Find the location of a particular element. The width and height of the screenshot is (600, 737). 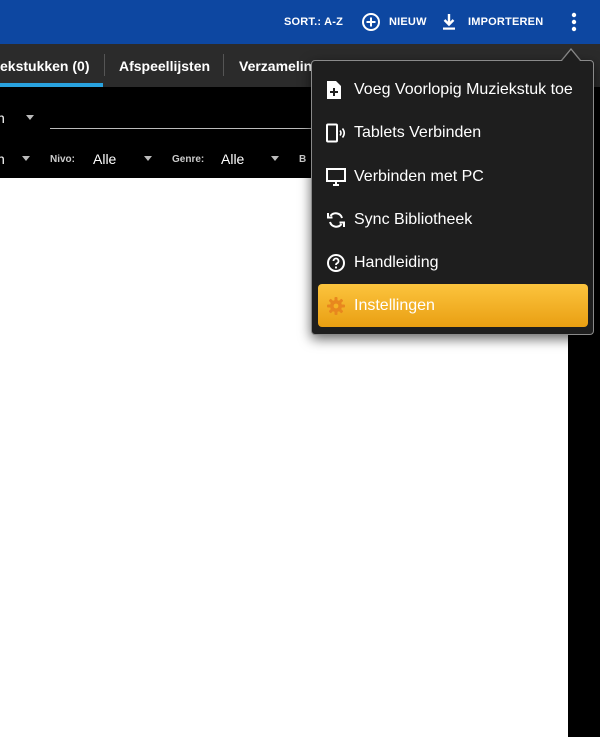

tab-label: Afspeellijsten is located at coordinates (165, 65).